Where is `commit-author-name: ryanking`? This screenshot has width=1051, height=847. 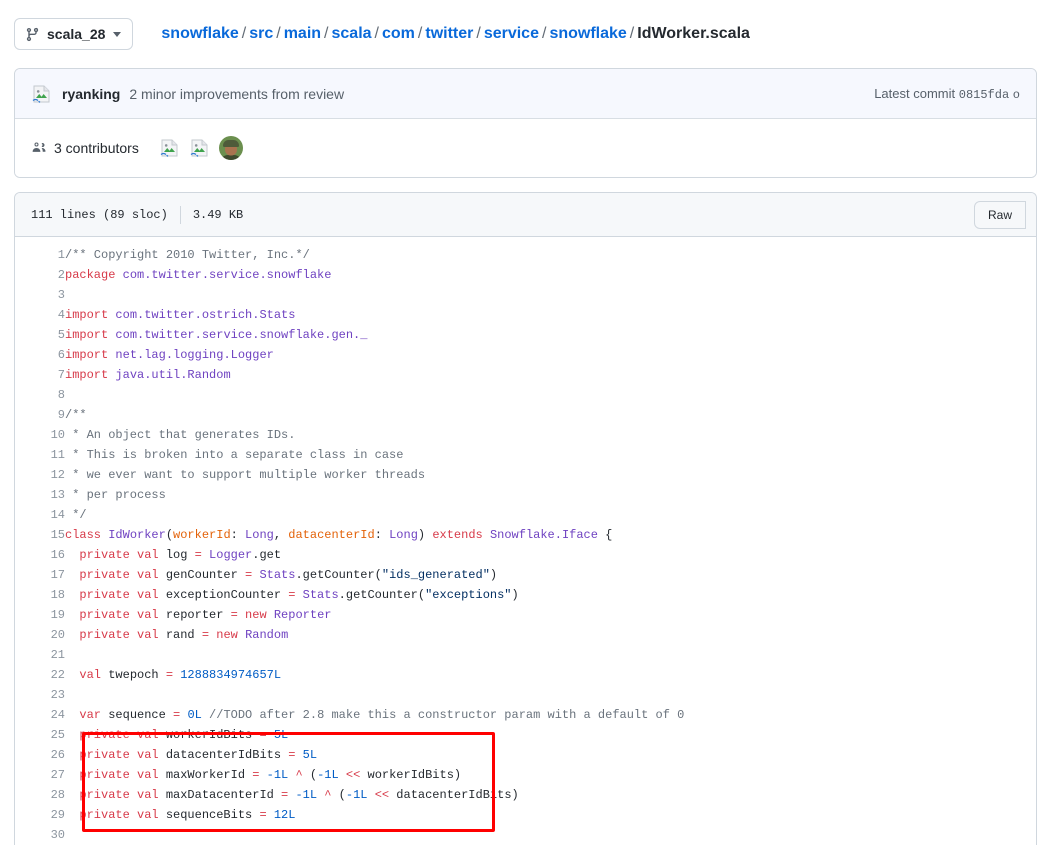
commit-author-name: ryanking is located at coordinates (91, 94).